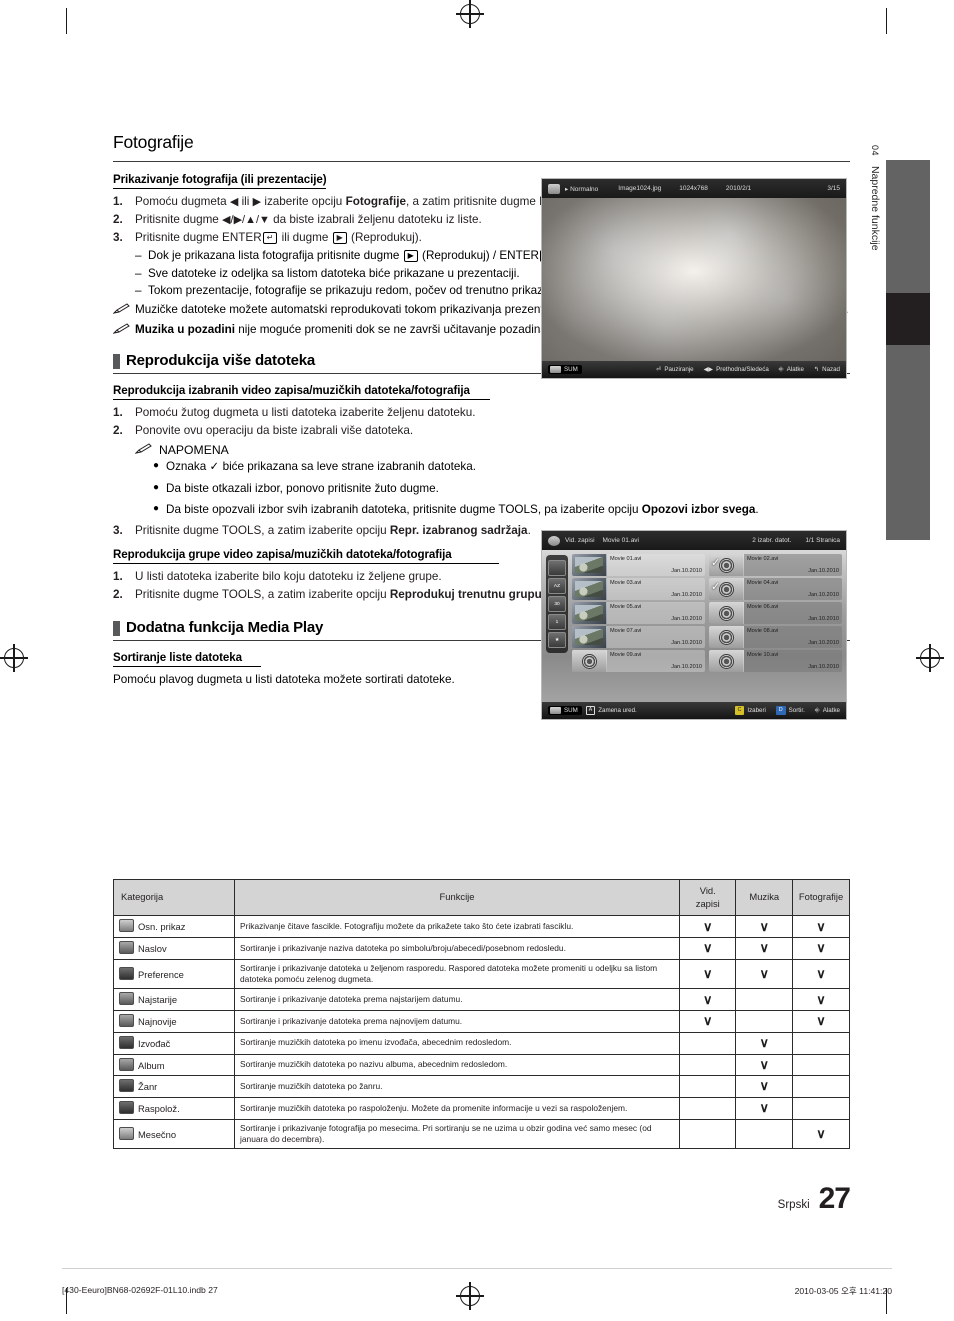 Image resolution: width=954 pixels, height=1321 pixels. Describe the element at coordinates (257, 202) in the screenshot. I see `direction-arrow-glyph: ▶` at that location.